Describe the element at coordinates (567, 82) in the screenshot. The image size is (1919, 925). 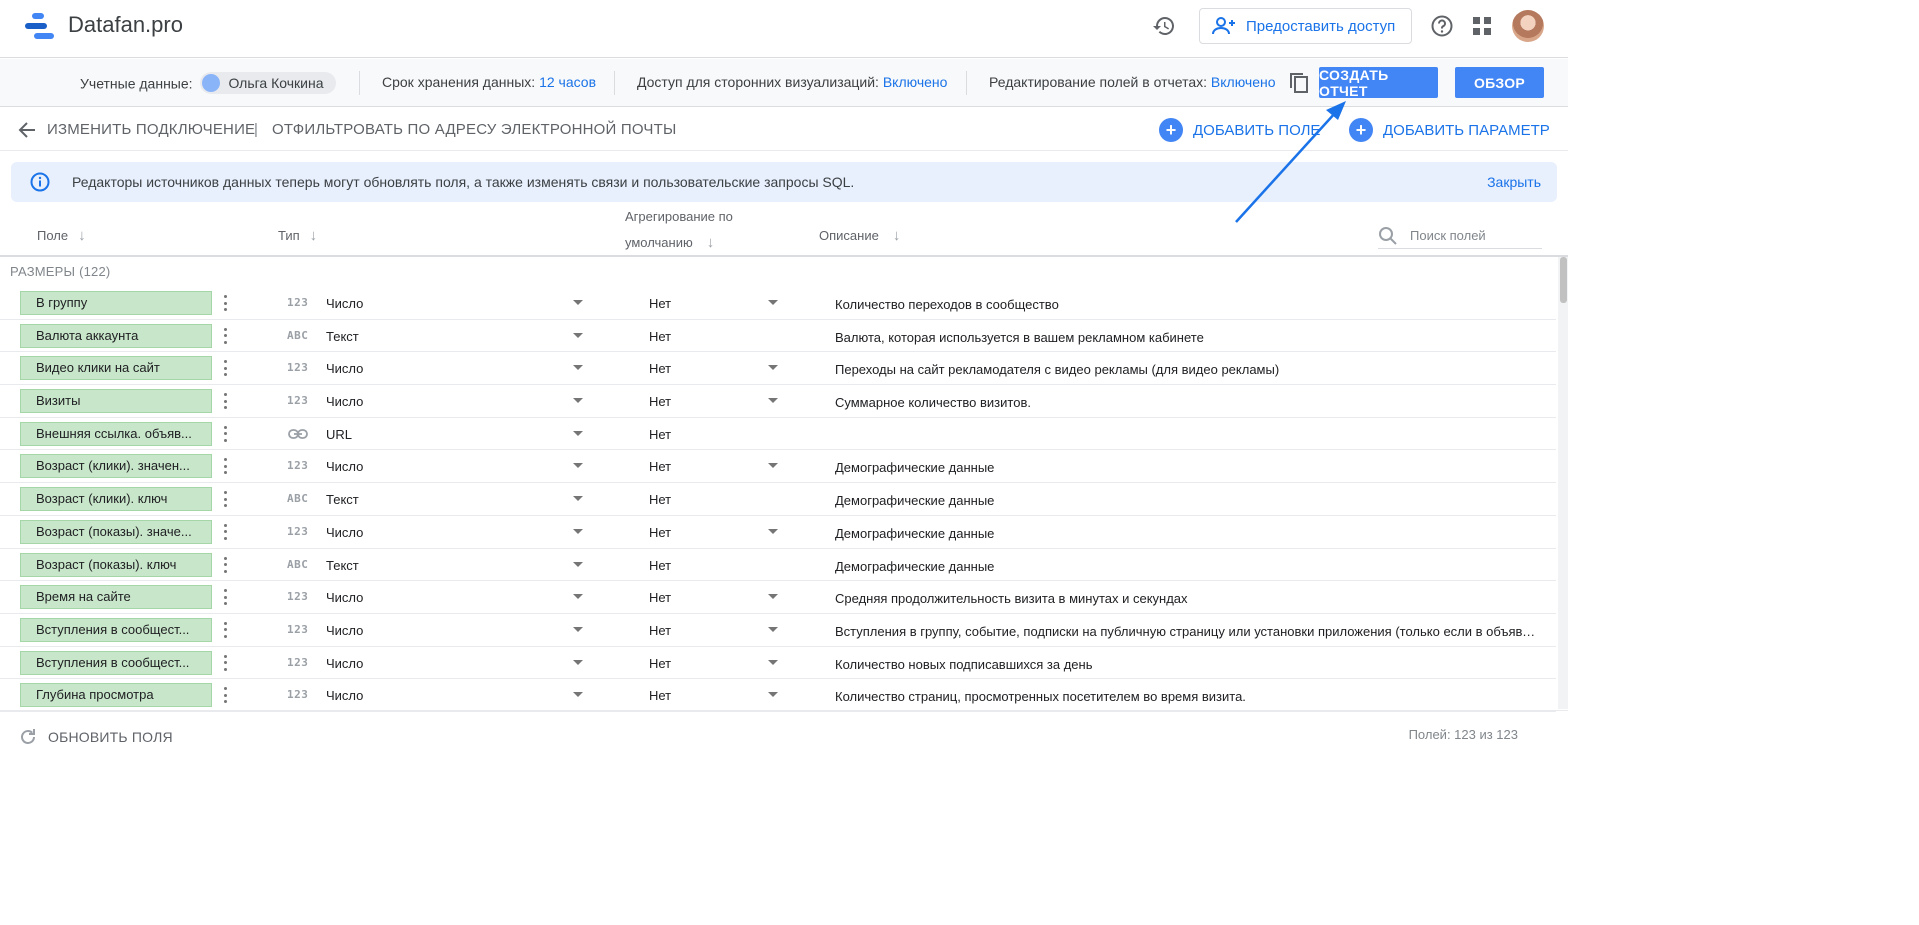
I see `retention-value-link: 12 часов` at that location.